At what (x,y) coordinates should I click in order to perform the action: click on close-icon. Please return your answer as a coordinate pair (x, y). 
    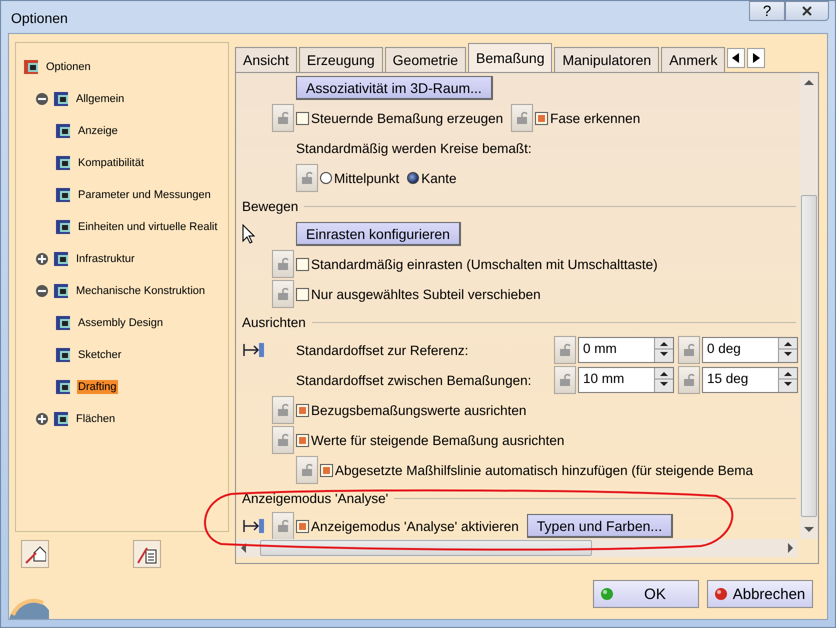
    Looking at the image, I should click on (807, 11).